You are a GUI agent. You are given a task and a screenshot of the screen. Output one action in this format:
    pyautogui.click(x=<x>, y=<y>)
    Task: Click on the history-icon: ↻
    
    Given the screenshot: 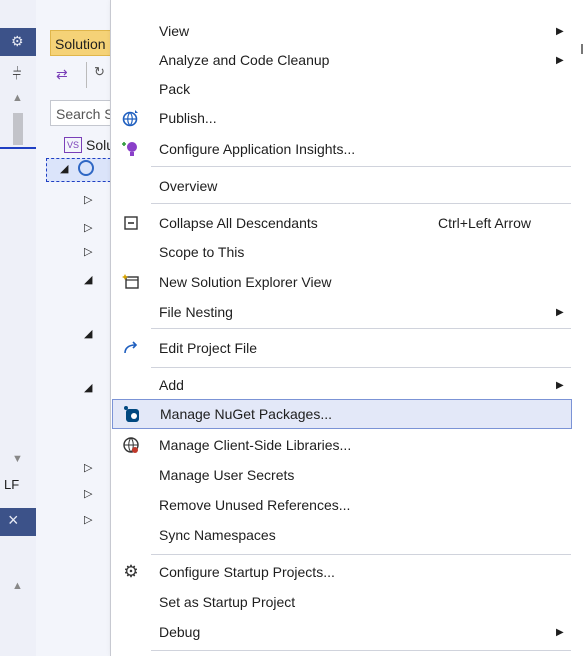 What is the action you would take?
    pyautogui.click(x=99, y=72)
    